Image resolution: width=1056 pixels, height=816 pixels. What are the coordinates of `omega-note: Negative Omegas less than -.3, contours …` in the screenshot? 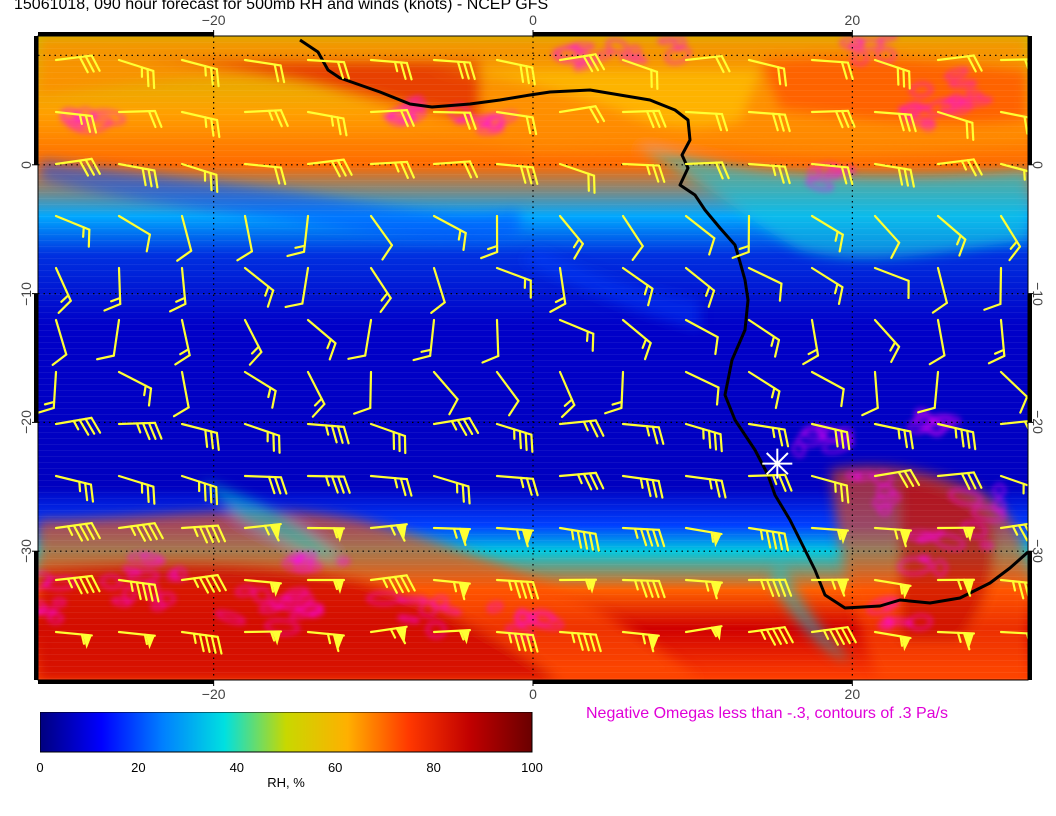 It's located at (767, 713).